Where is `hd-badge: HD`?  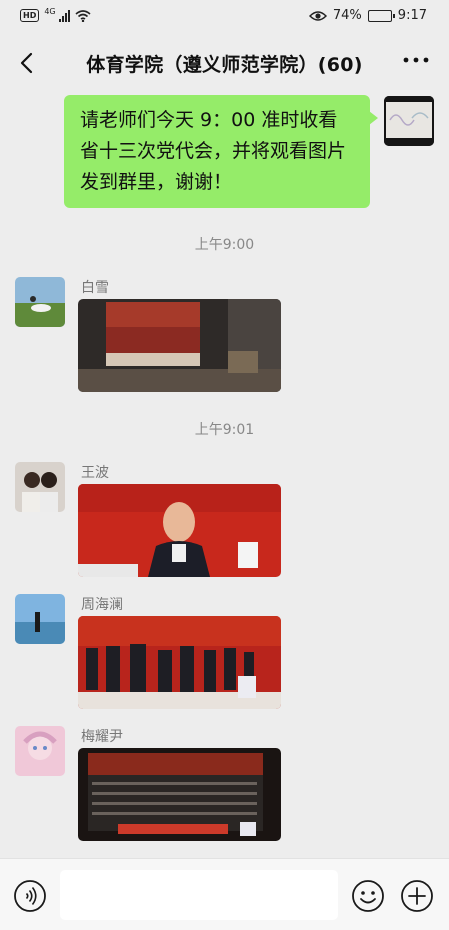
hd-badge: HD is located at coordinates (30, 15).